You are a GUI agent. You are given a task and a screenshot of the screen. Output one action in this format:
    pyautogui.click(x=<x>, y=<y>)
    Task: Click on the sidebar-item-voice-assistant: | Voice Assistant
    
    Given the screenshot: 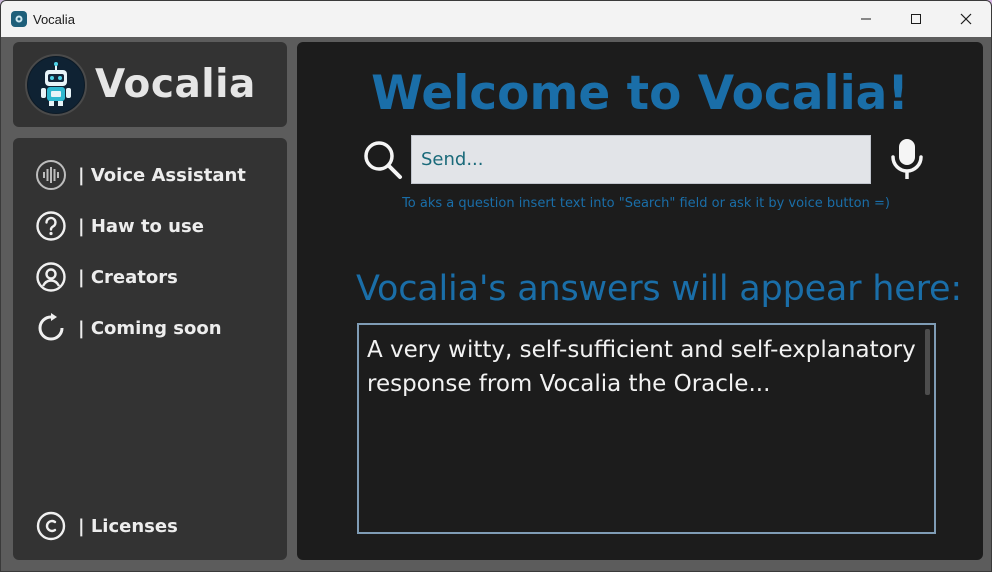 What is the action you would take?
    pyautogui.click(x=140, y=175)
    